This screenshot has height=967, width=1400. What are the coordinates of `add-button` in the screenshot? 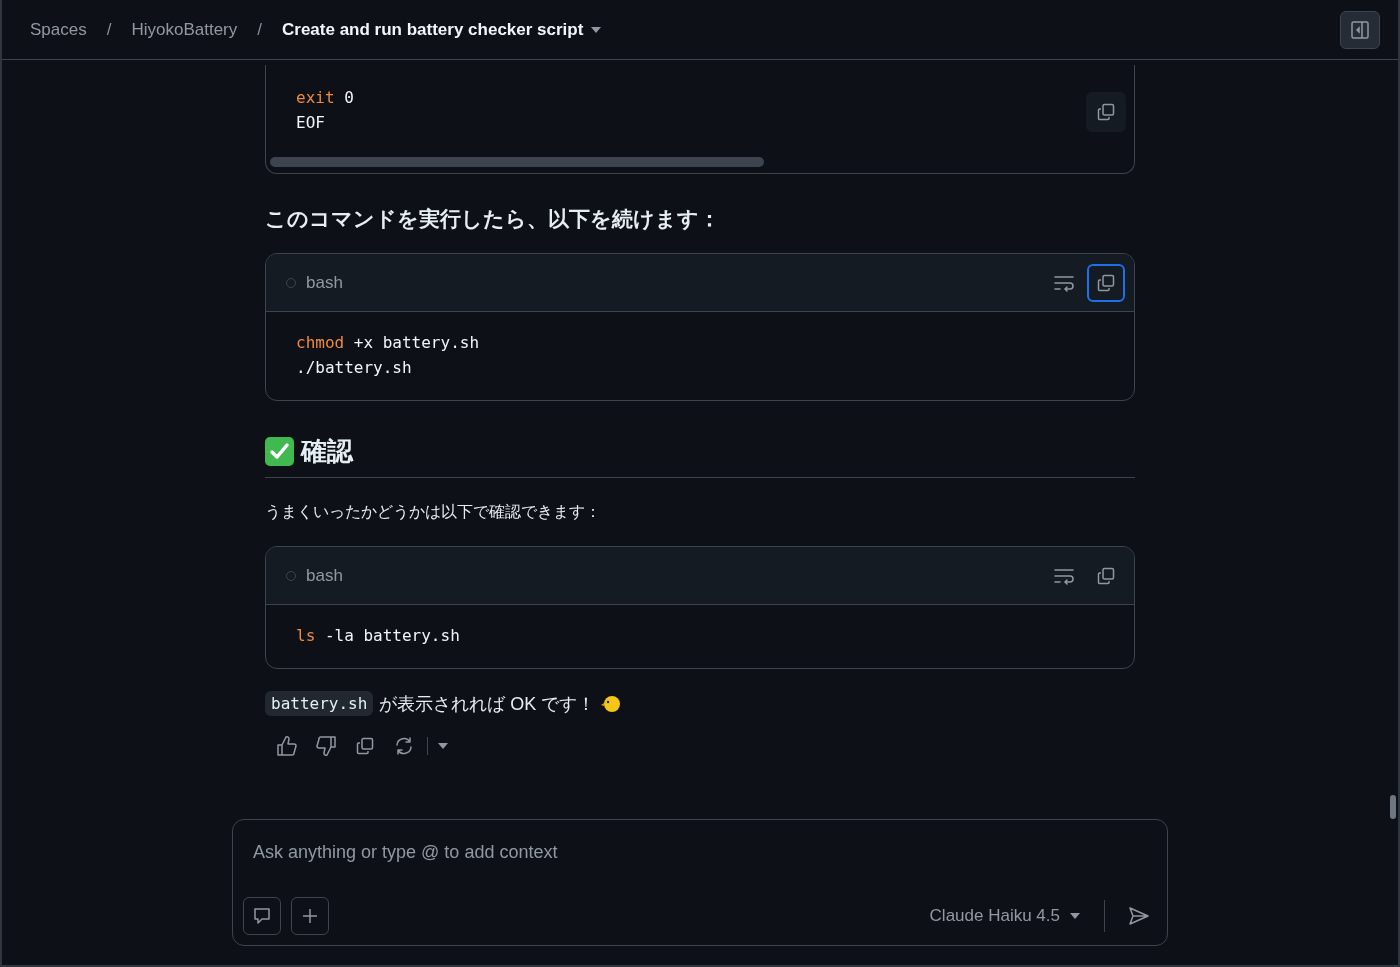 It's located at (310, 916).